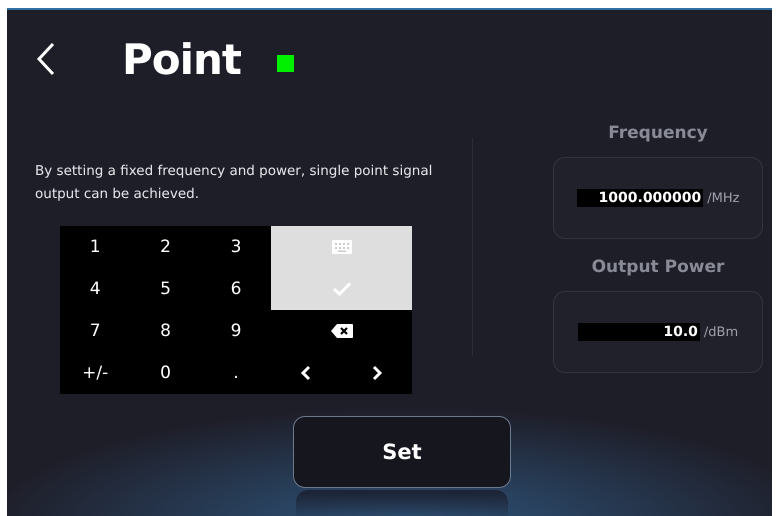 The height and width of the screenshot is (516, 776). I want to click on keyboard-key, so click(341, 247).